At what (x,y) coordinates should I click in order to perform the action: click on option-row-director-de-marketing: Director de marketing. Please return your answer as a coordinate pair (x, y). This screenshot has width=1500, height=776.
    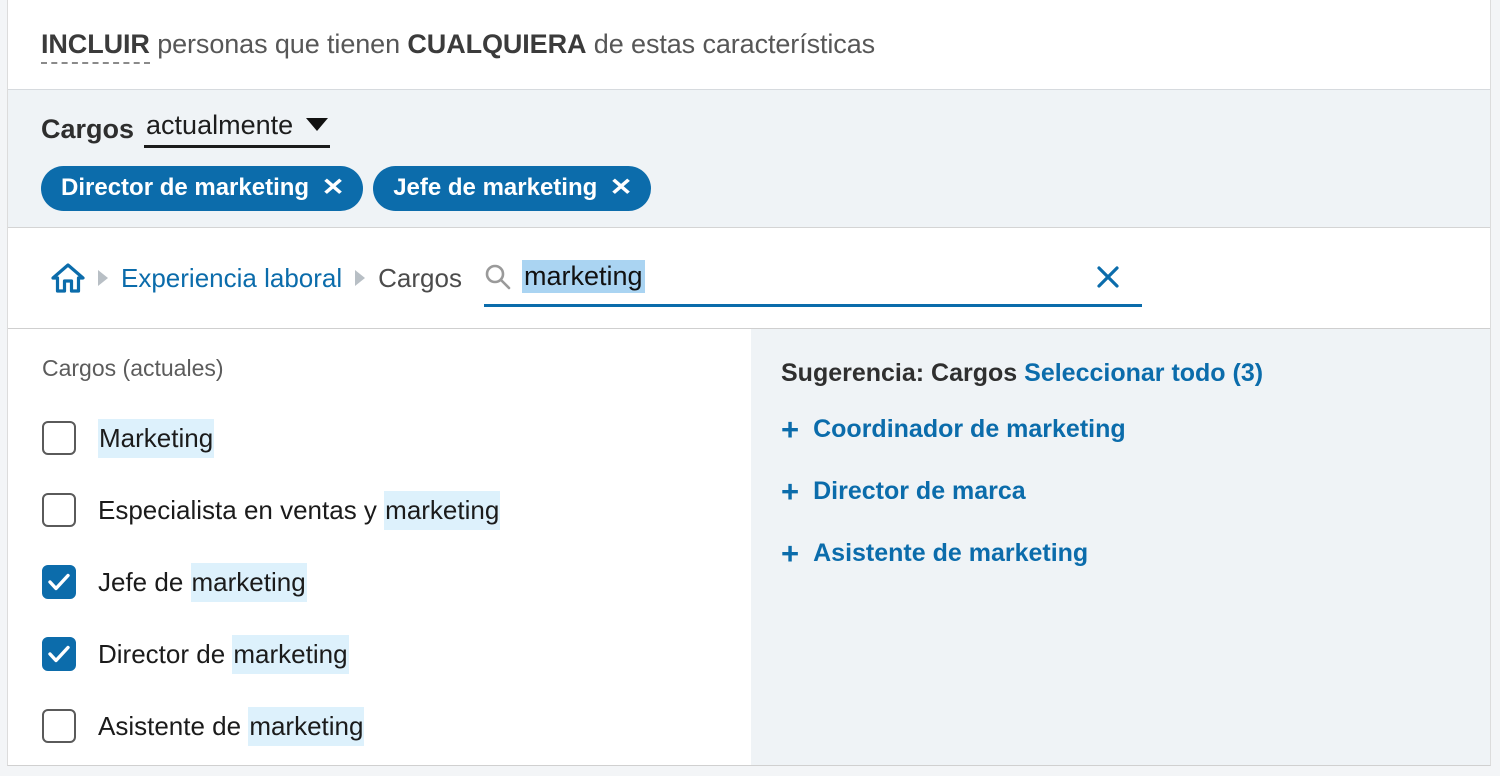
    Looking at the image, I should click on (396, 654).